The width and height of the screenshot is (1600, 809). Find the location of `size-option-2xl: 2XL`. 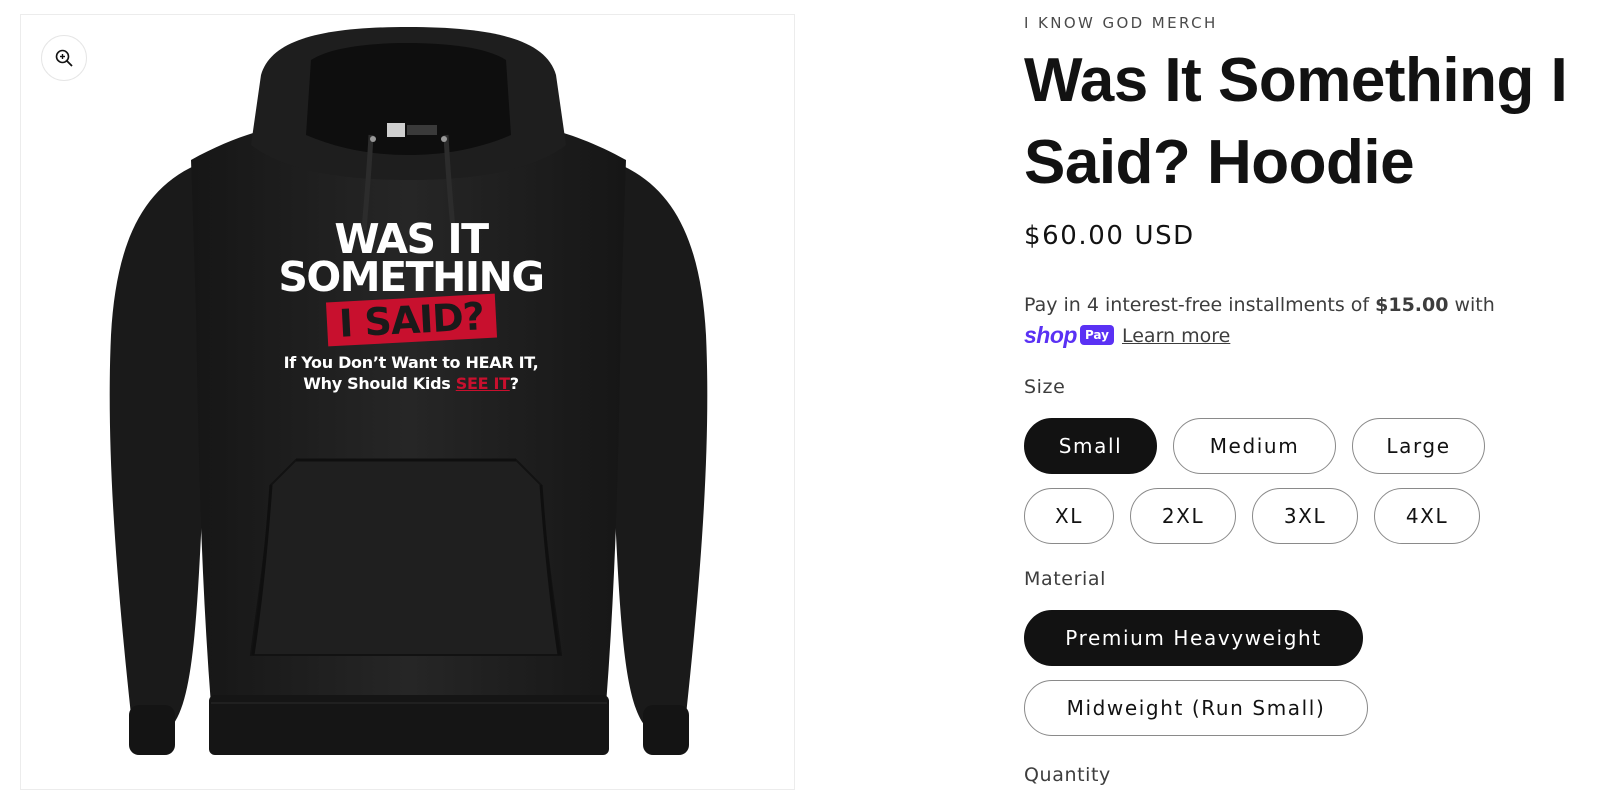

size-option-2xl: 2XL is located at coordinates (1183, 516).